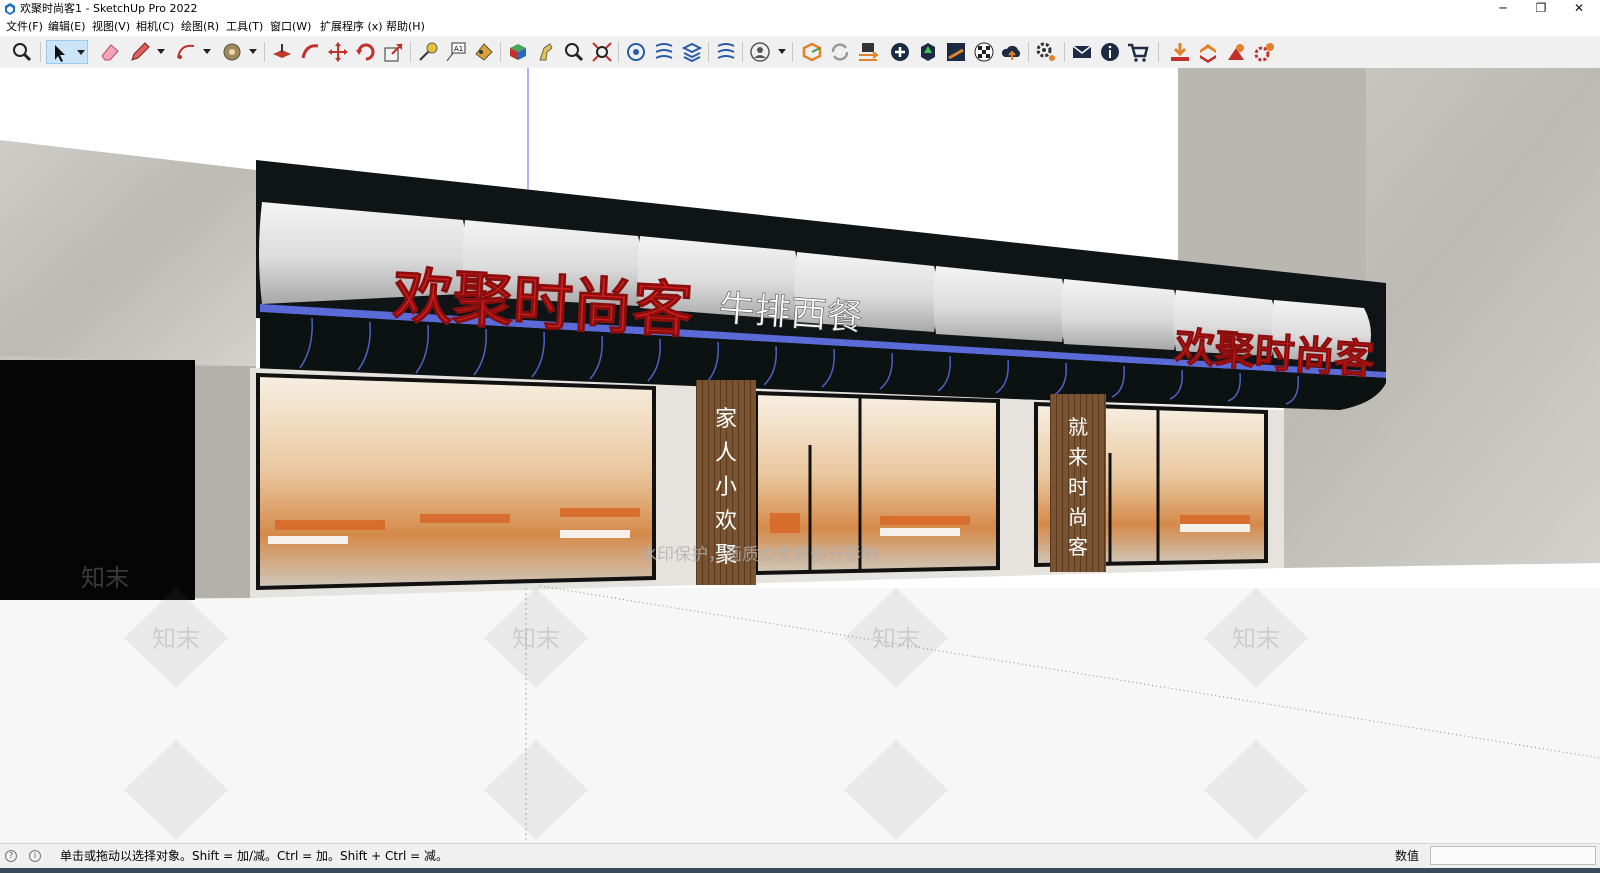 This screenshot has height=873, width=1600. Describe the element at coordinates (1110, 52) in the screenshot. I see `info-icon` at that location.